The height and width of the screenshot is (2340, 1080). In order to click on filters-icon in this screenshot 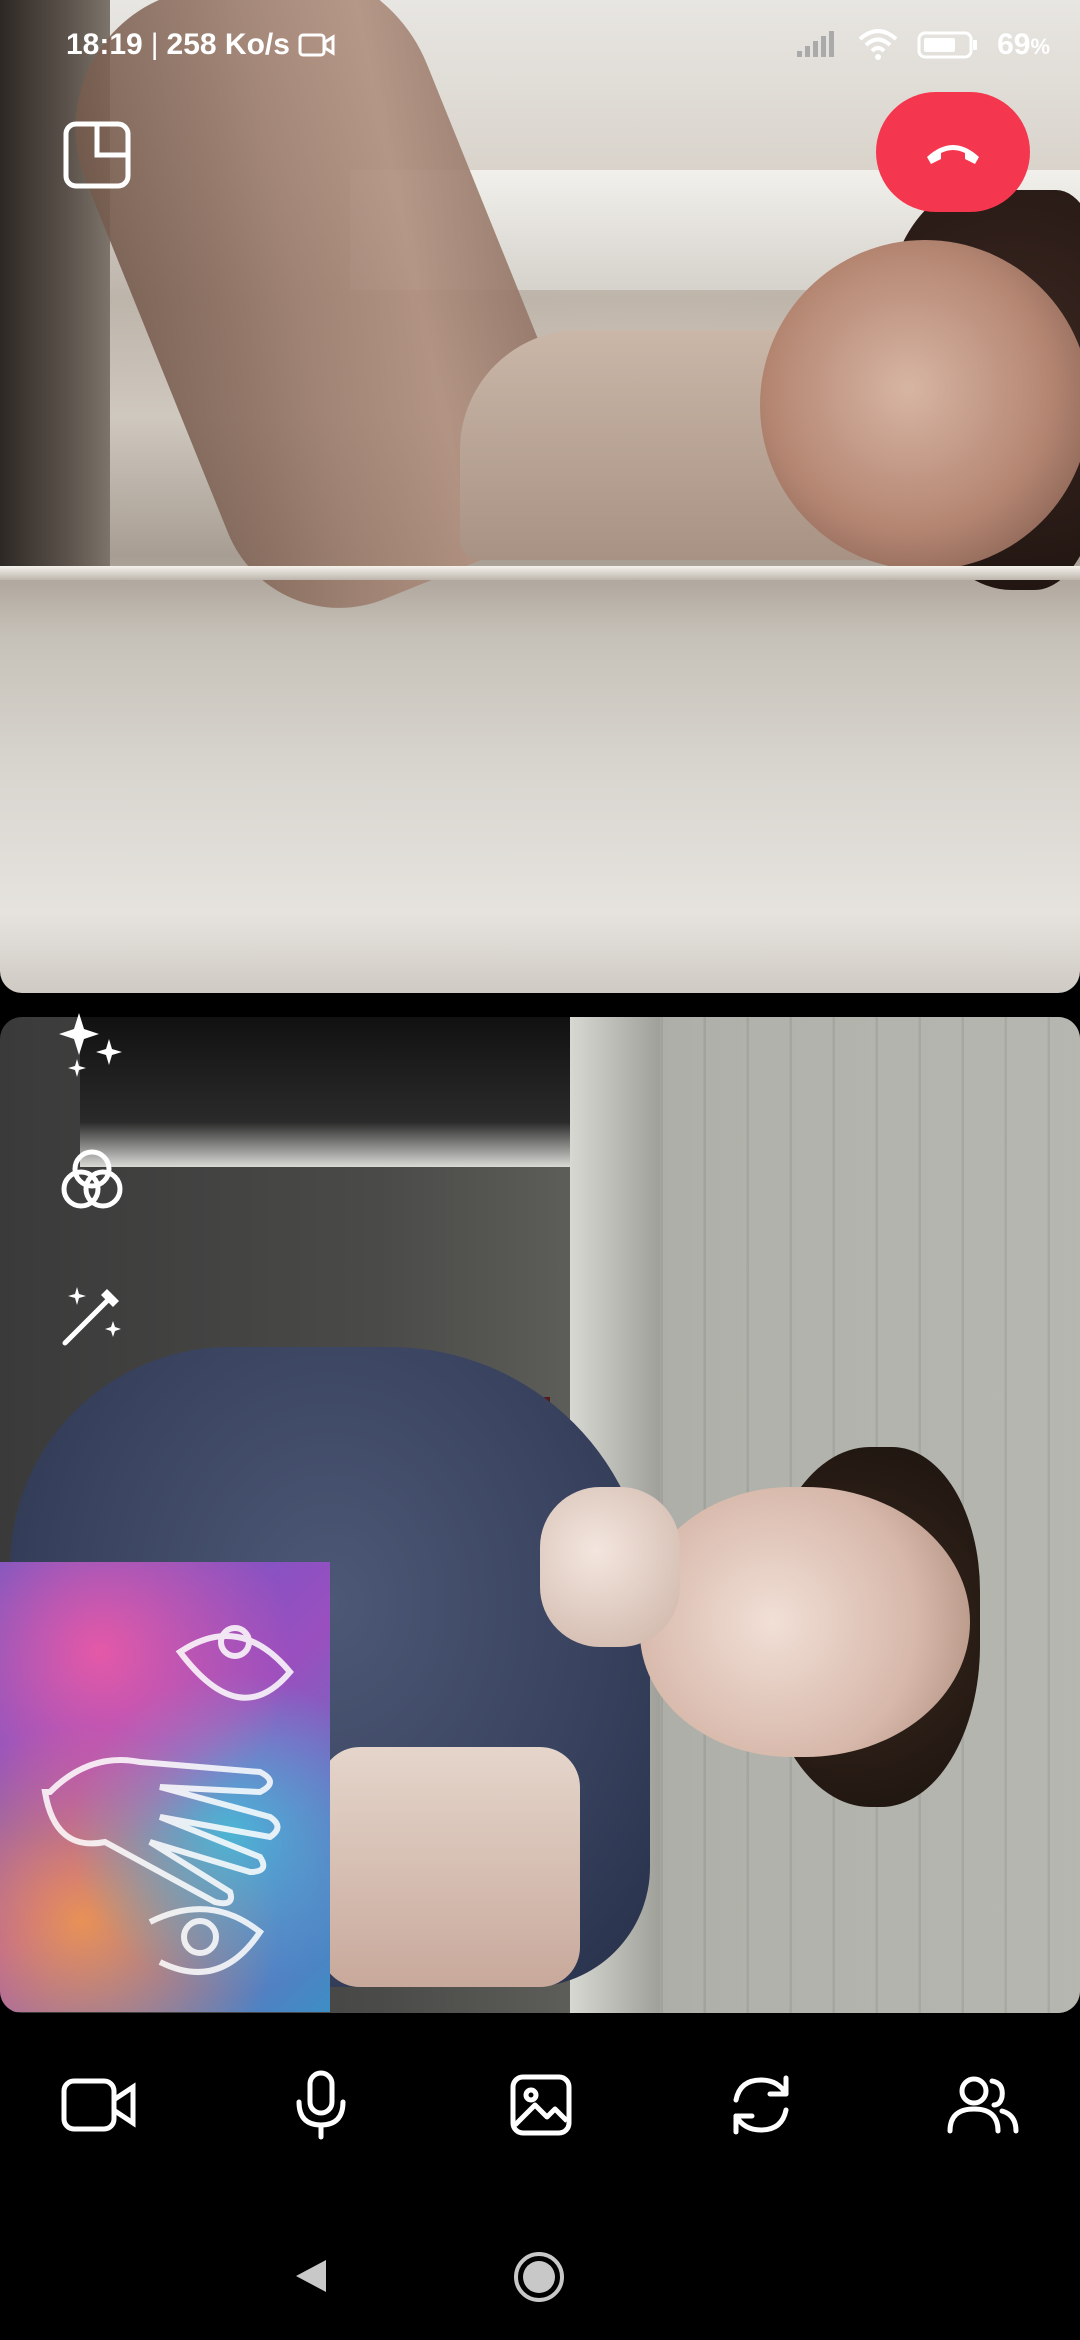, I will do `click(92, 1179)`.